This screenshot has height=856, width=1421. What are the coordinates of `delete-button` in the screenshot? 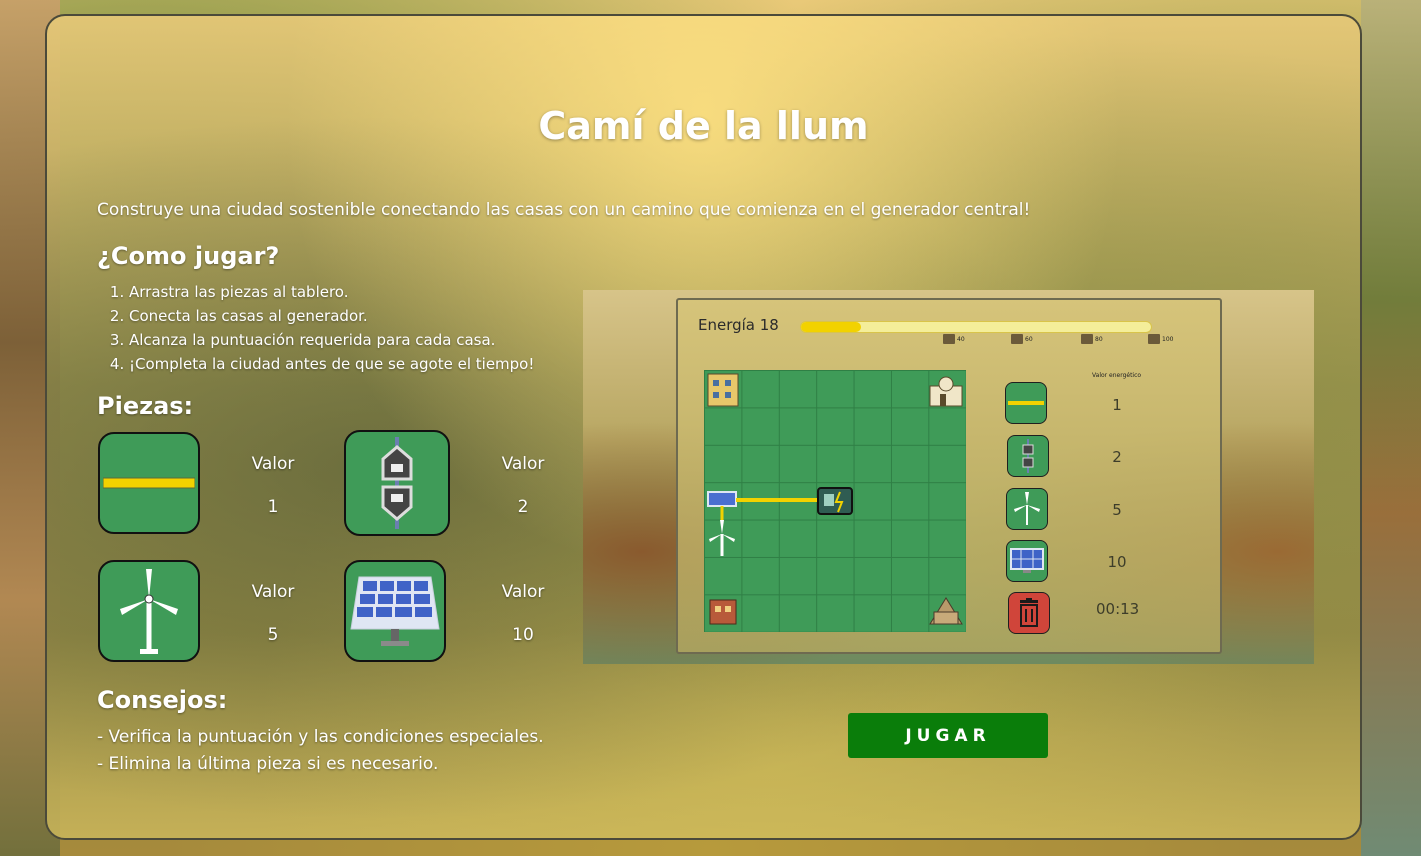 It's located at (1029, 613).